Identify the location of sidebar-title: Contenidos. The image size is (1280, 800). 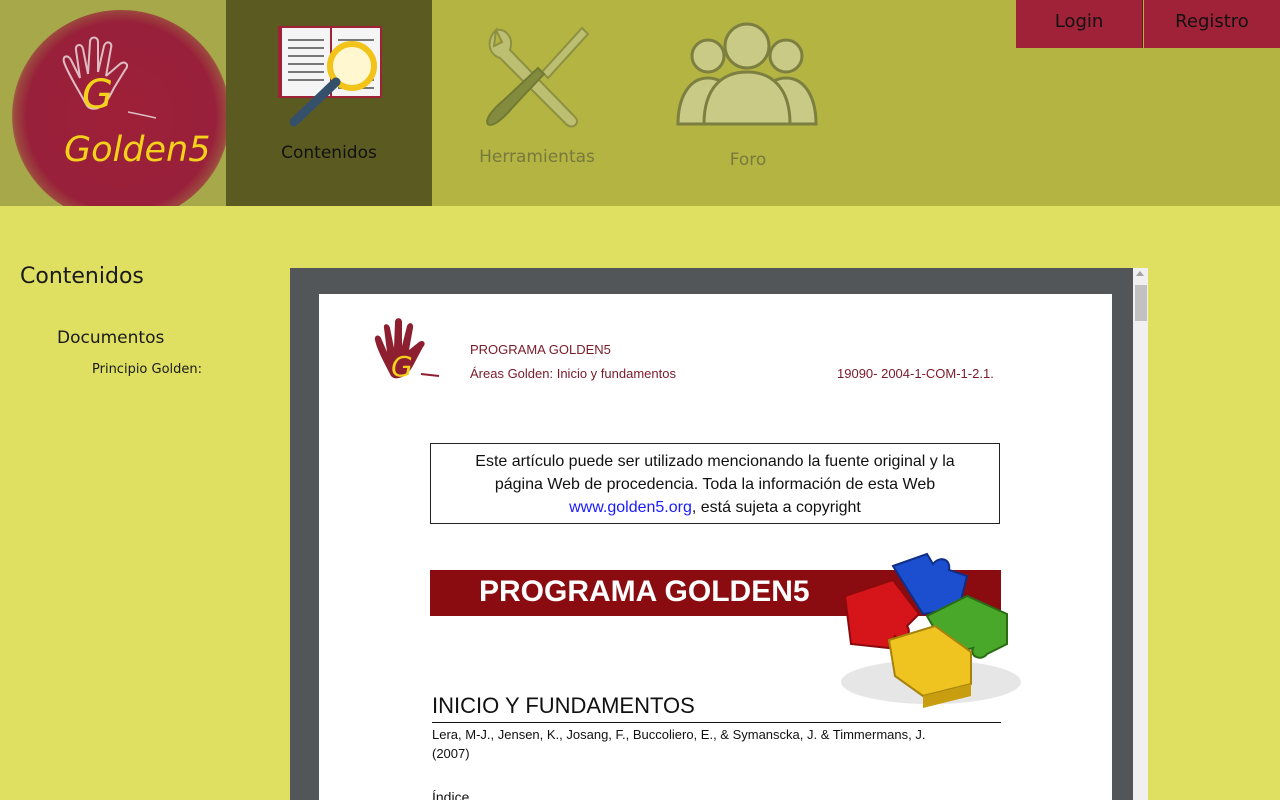
(82, 276).